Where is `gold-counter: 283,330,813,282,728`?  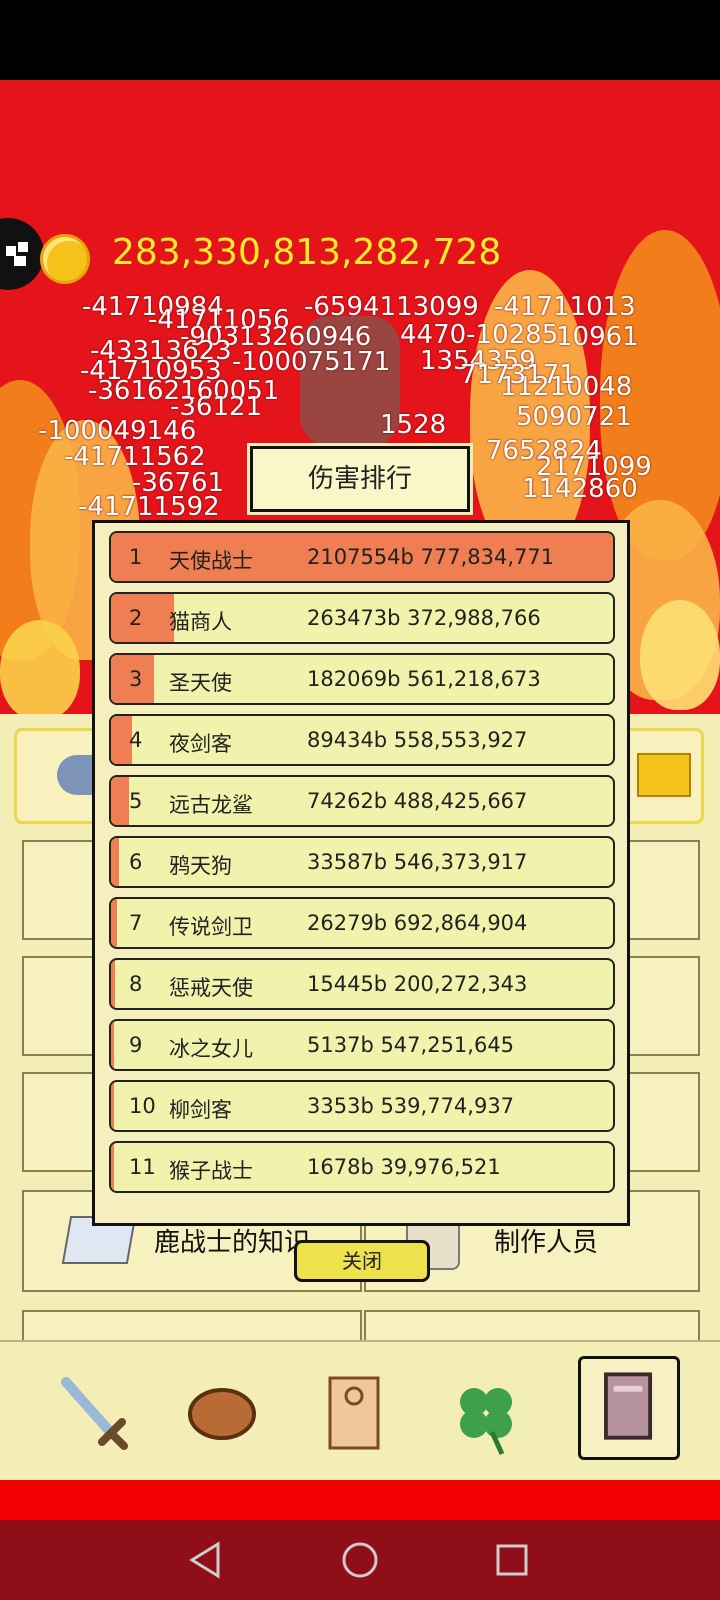 gold-counter: 283,330,813,282,728 is located at coordinates (307, 252).